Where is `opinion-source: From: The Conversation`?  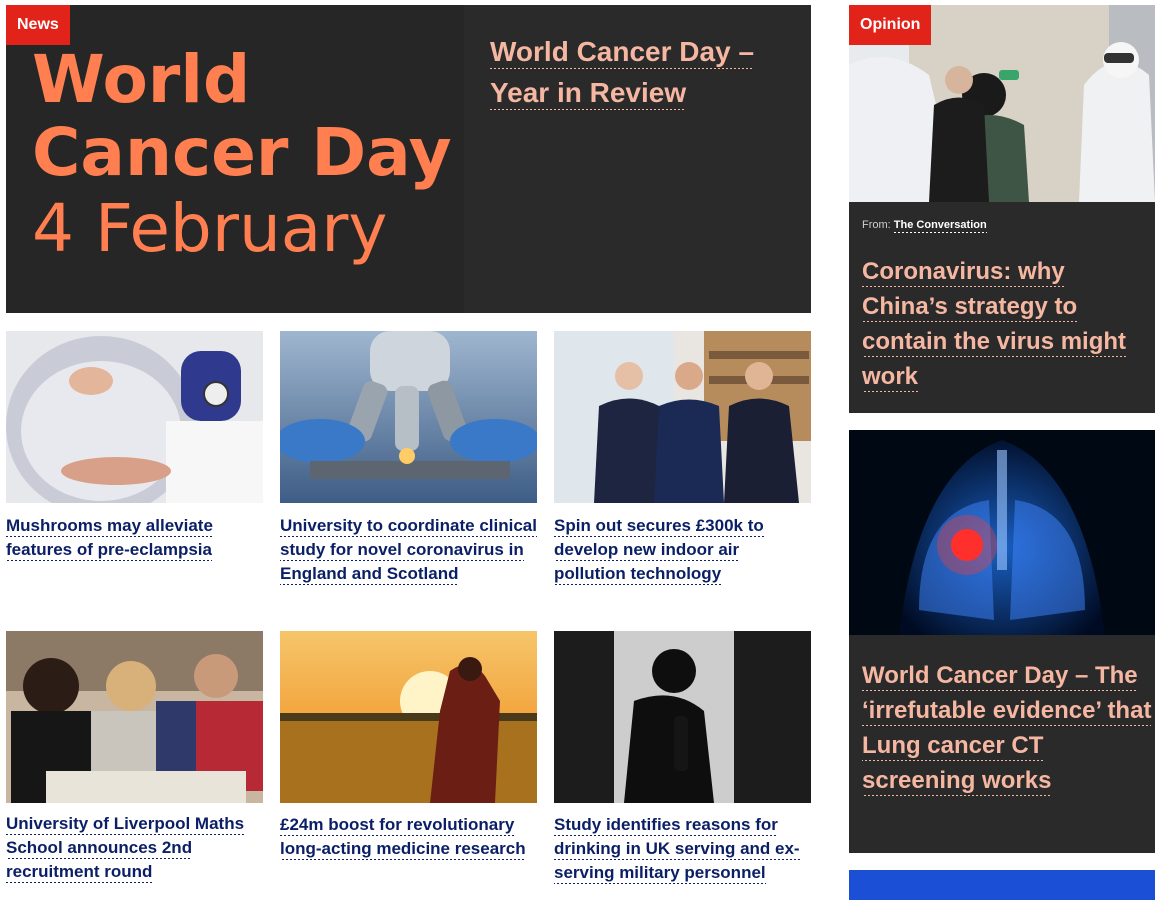 opinion-source: From: The Conversation is located at coordinates (924, 226).